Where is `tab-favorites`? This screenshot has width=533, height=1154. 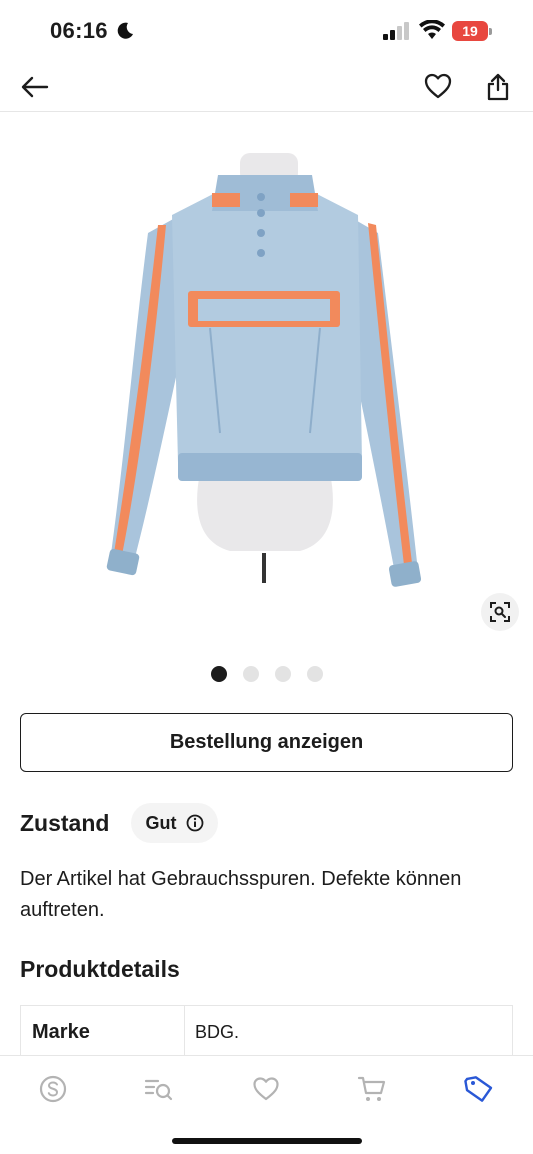 tab-favorites is located at coordinates (266, 1089).